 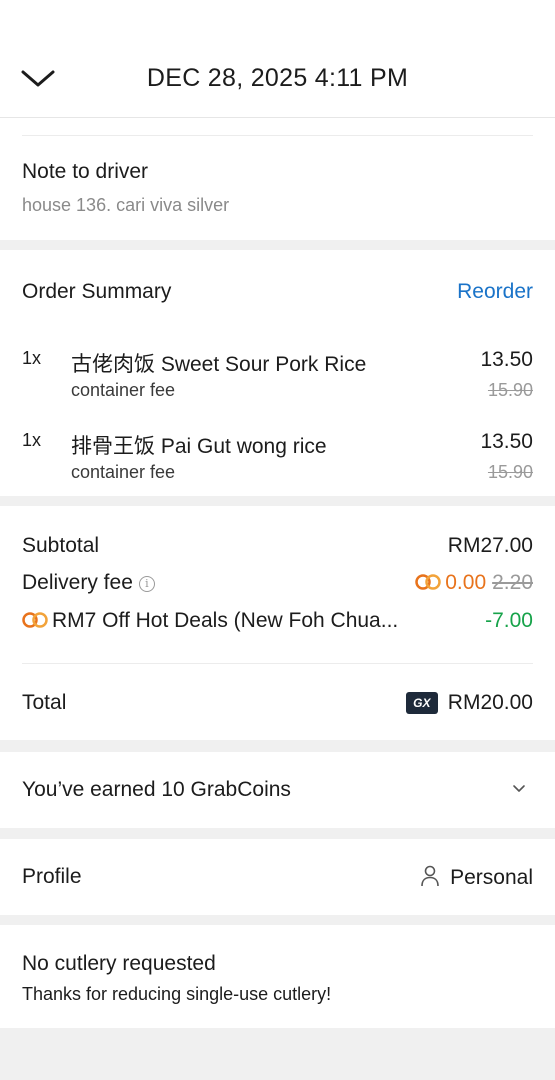 What do you see at coordinates (156, 789) in the screenshot?
I see `grabcoins-label: You’ve earned 10 GrabCoins` at bounding box center [156, 789].